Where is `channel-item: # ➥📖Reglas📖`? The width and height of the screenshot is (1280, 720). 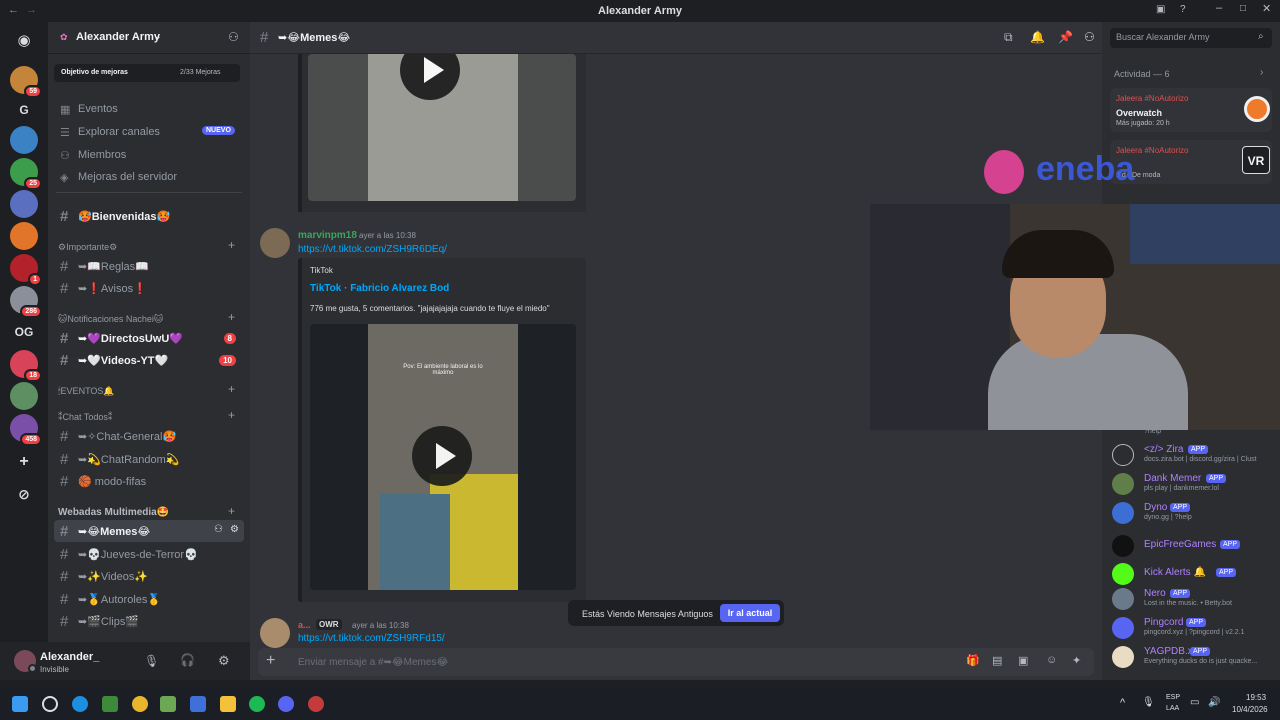 channel-item: # ➥📖Reglas📖 is located at coordinates (149, 266).